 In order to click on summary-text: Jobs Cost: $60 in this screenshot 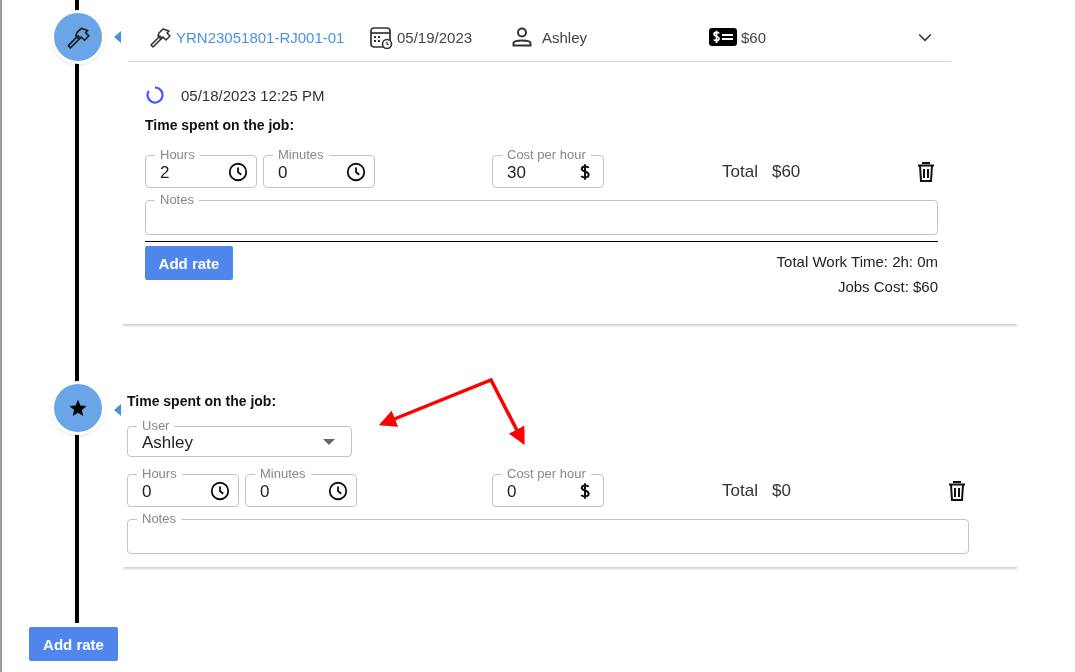, I will do `click(887, 287)`.